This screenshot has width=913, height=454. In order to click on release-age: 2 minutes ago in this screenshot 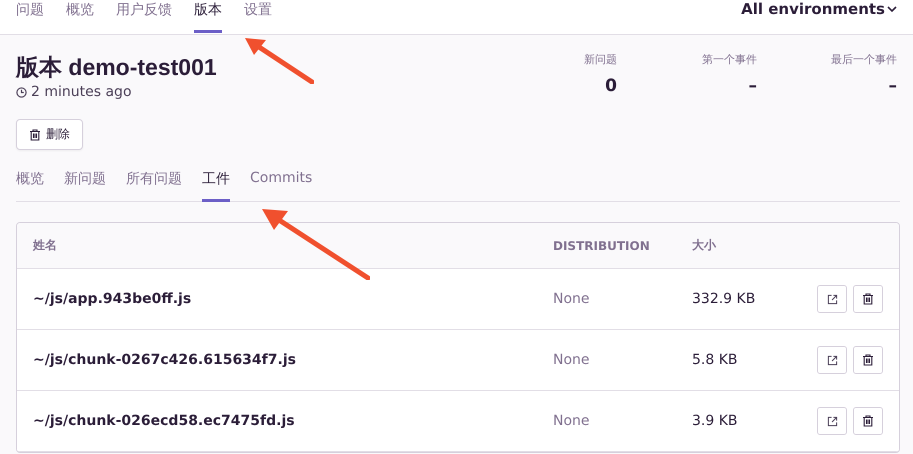, I will do `click(81, 92)`.